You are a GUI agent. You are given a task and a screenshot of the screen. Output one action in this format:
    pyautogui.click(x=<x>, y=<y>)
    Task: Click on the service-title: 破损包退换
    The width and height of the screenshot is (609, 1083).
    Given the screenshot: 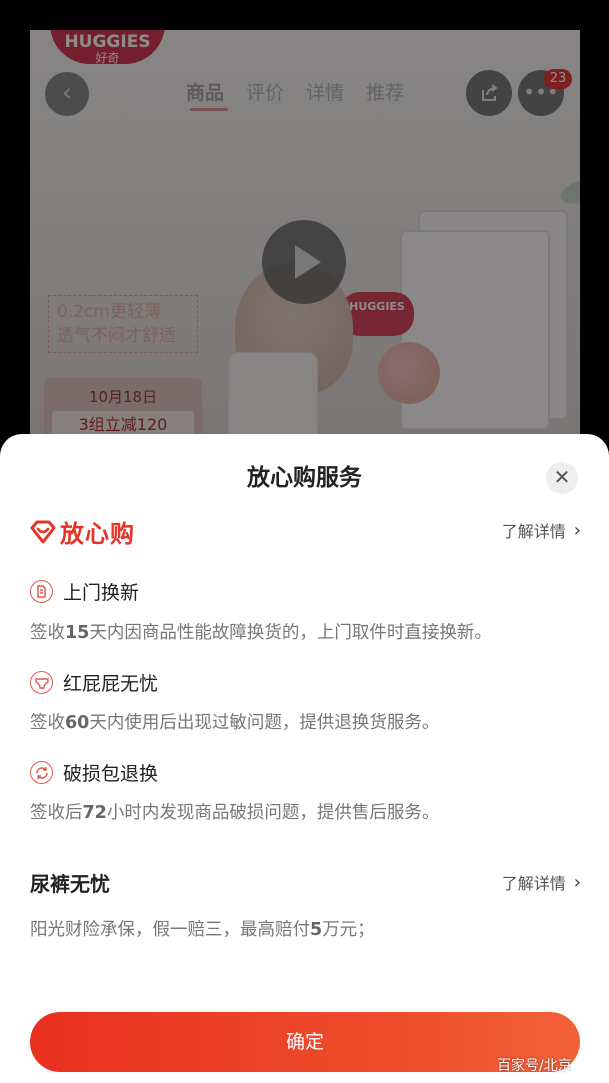 What is the action you would take?
    pyautogui.click(x=111, y=774)
    